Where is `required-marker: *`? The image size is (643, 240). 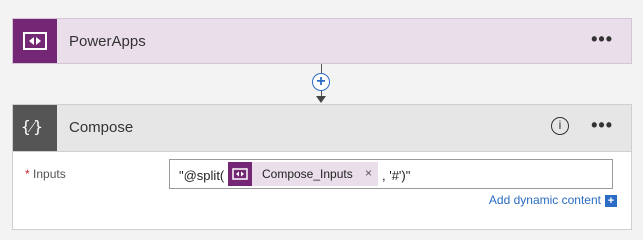 required-marker: * is located at coordinates (27, 174).